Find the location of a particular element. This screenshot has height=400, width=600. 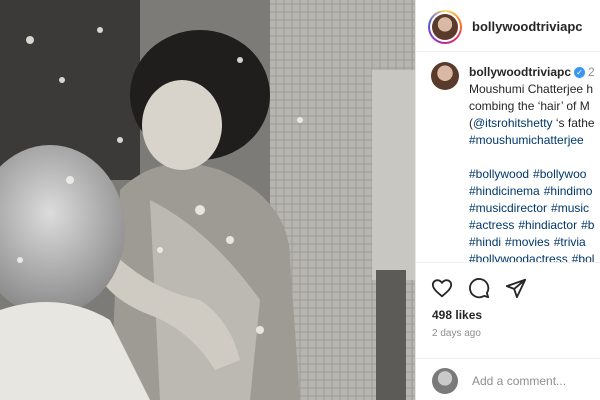

avatar-frame is located at coordinates (445, 27).